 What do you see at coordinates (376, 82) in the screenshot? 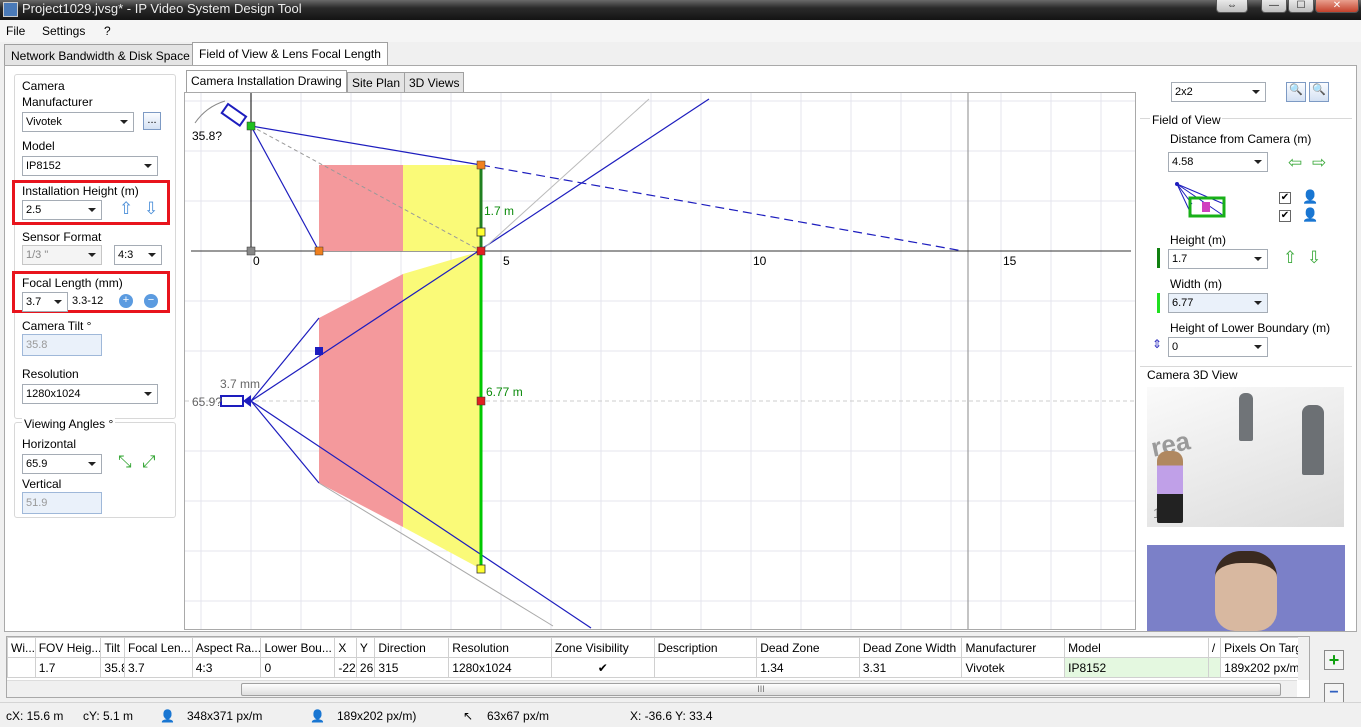
I see `tab-site-plan: Site Plan` at bounding box center [376, 82].